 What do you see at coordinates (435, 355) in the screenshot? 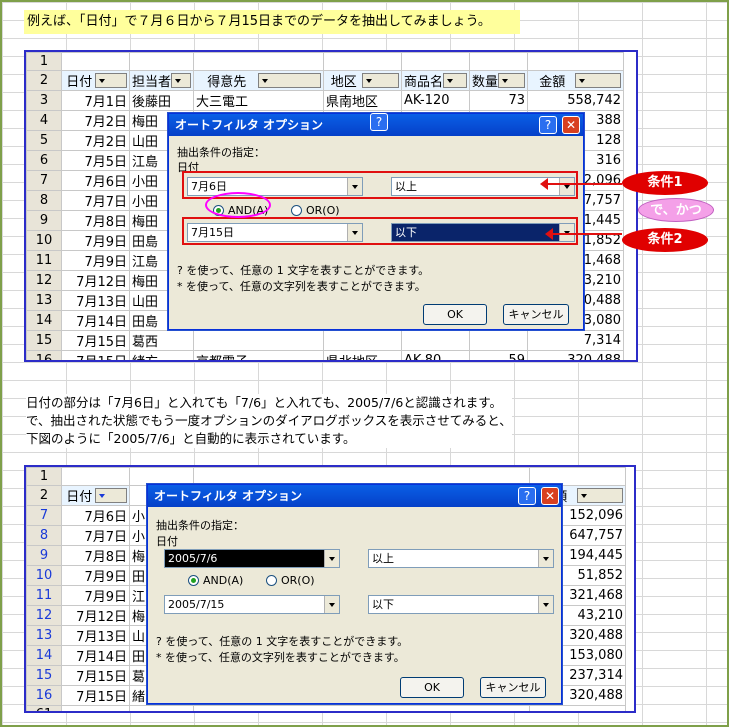
I see `cell: AK-80` at bounding box center [435, 355].